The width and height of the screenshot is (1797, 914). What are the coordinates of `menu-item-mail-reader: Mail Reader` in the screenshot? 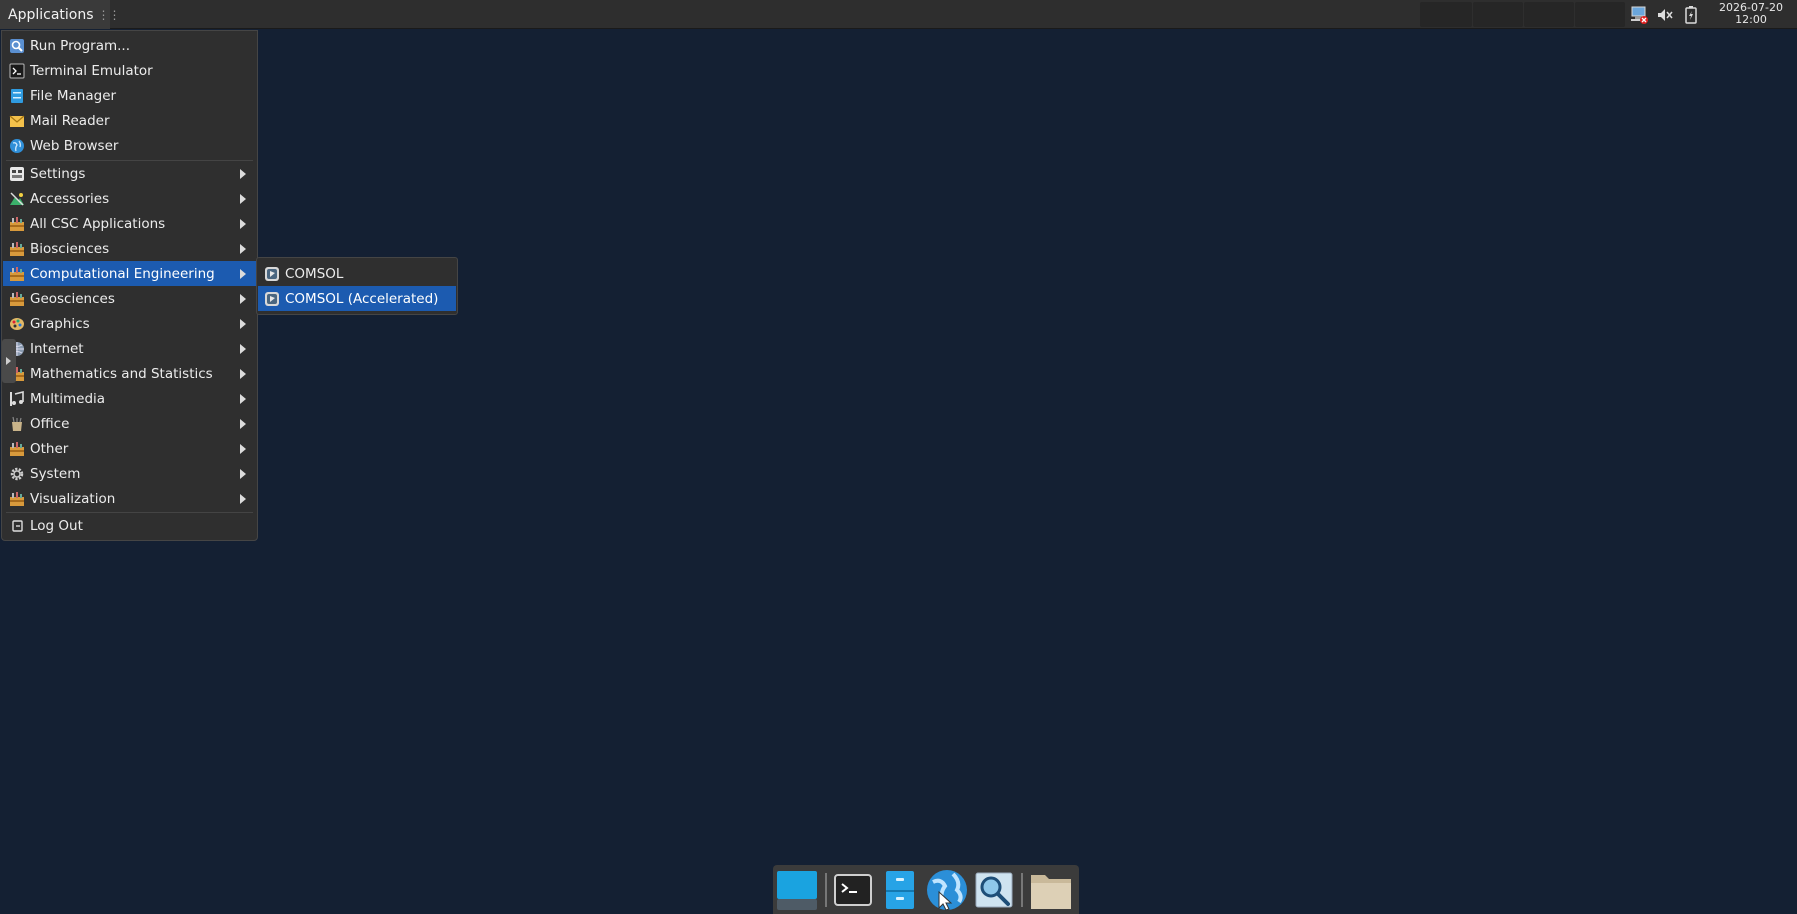 It's located at (129, 120).